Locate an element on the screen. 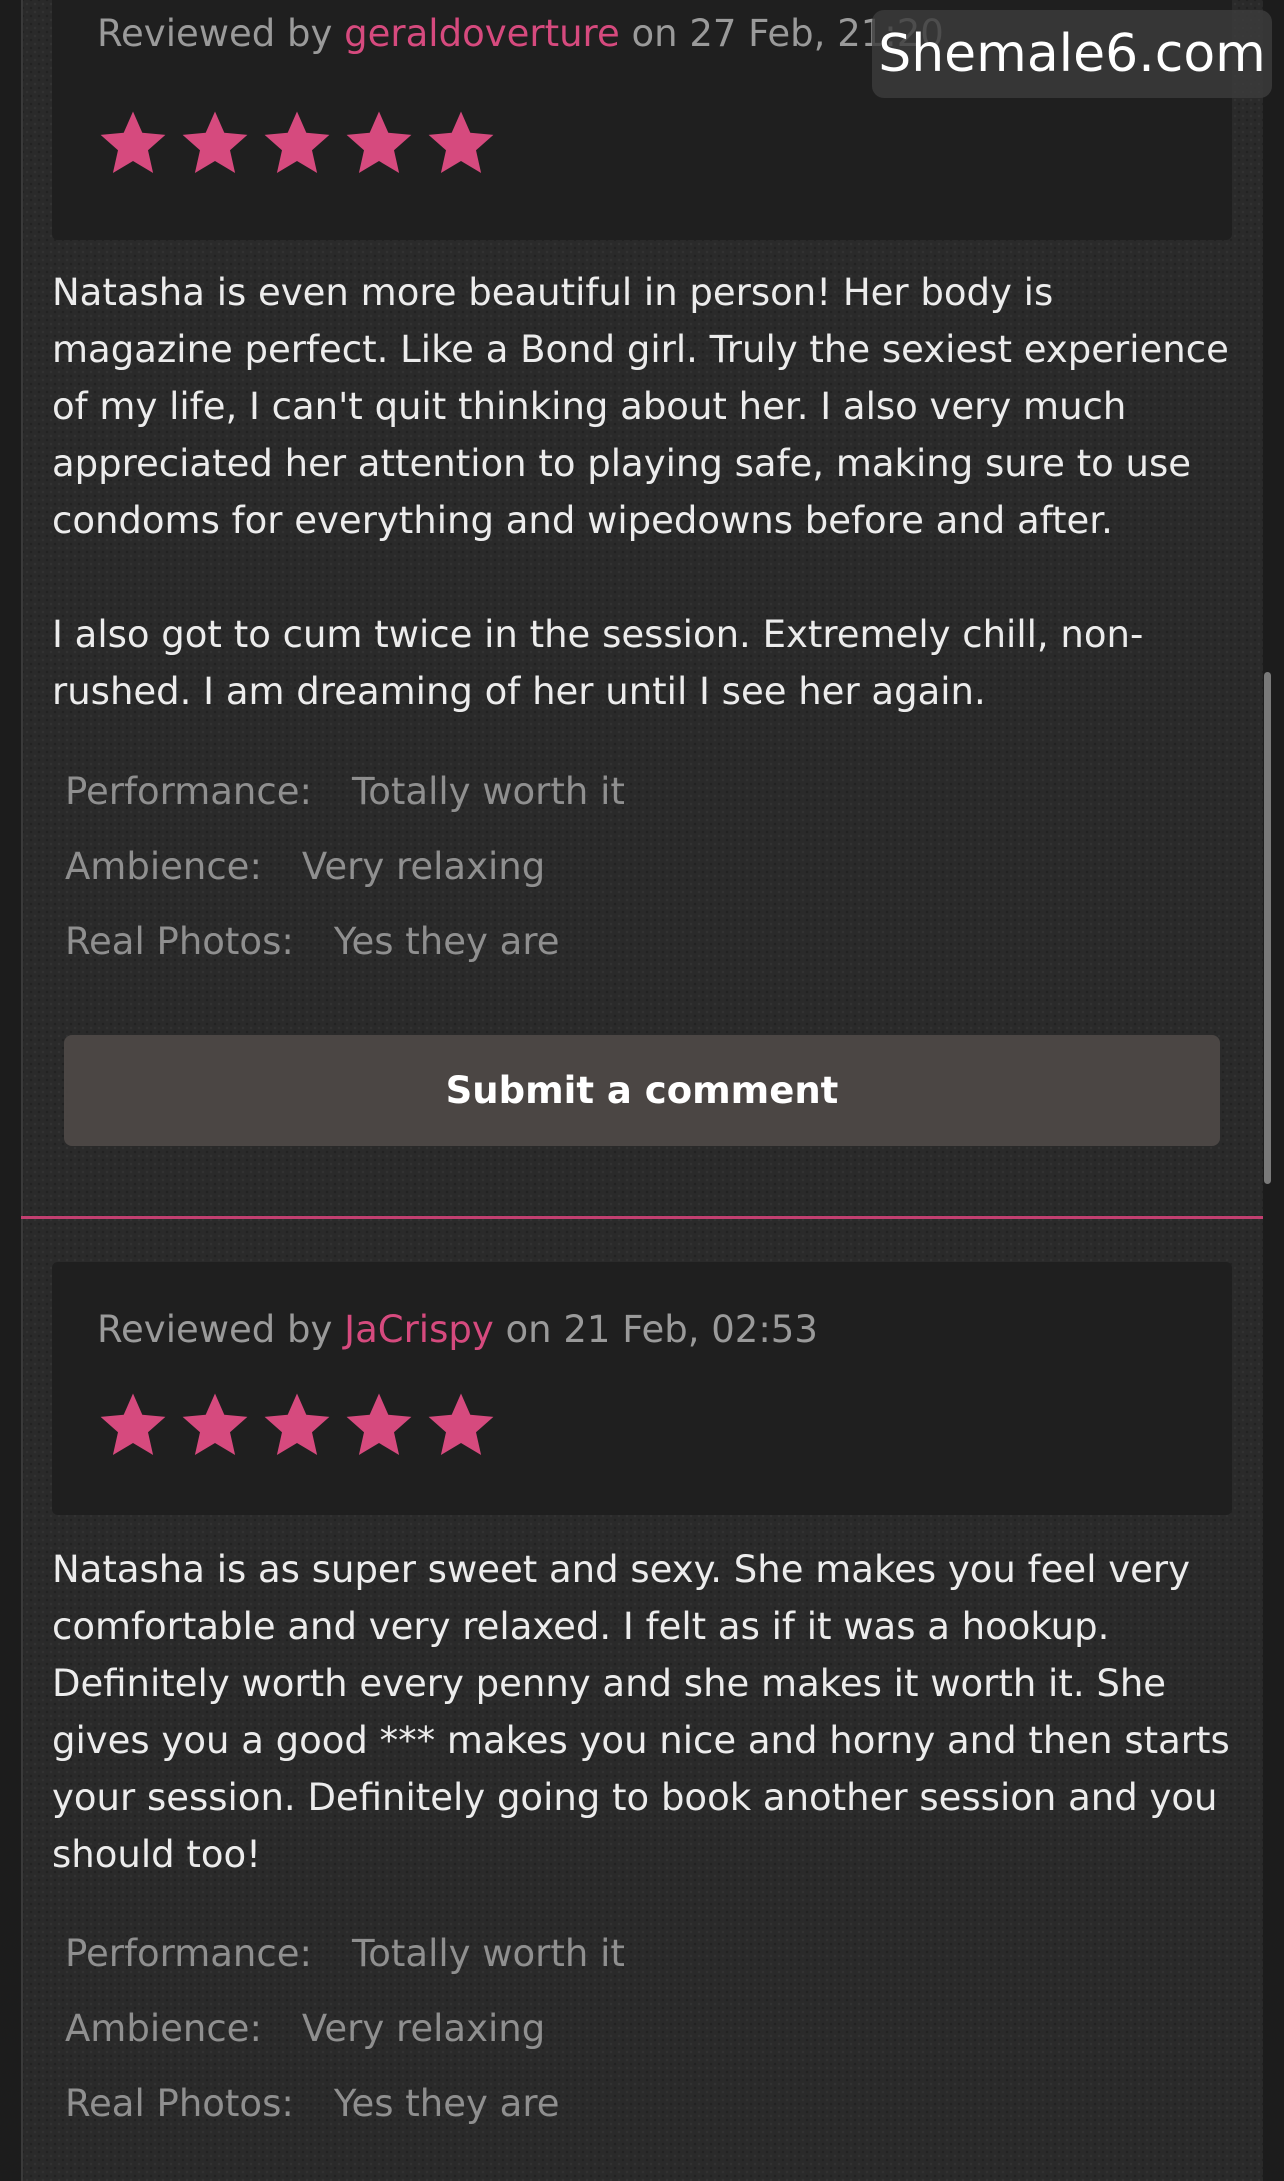  review-header: Reviewed by JaCrispy on 21 Feb, 02:53 is located at coordinates (642, 1388).